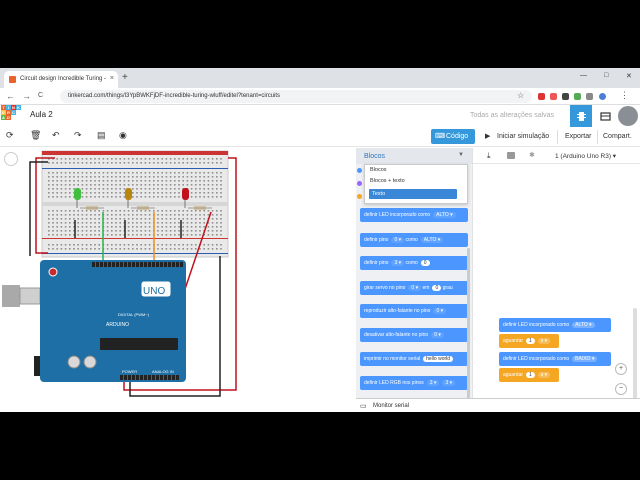 The width and height of the screenshot is (640, 480). What do you see at coordinates (74, 362) in the screenshot?
I see `capacitor` at bounding box center [74, 362].